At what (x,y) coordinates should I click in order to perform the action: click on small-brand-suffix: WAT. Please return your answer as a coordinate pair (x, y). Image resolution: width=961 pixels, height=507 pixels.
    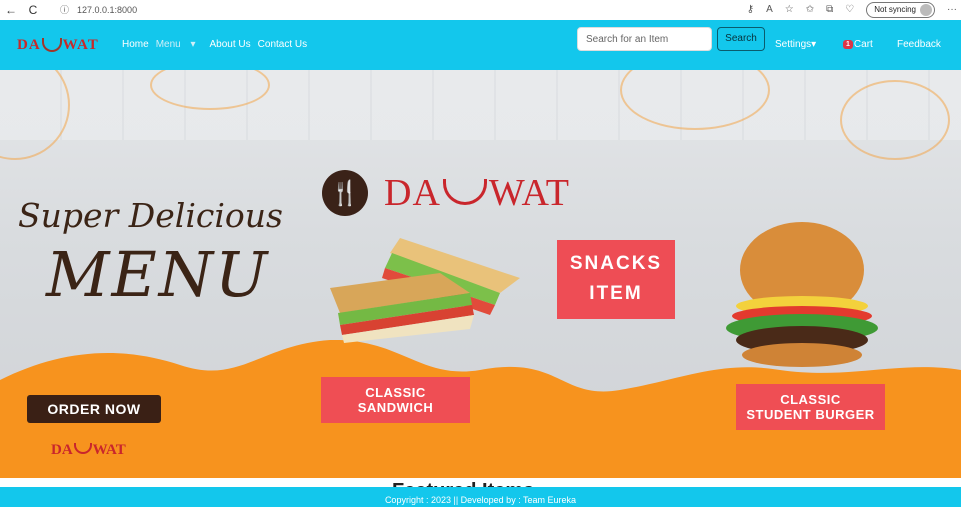
    Looking at the image, I should click on (109, 450).